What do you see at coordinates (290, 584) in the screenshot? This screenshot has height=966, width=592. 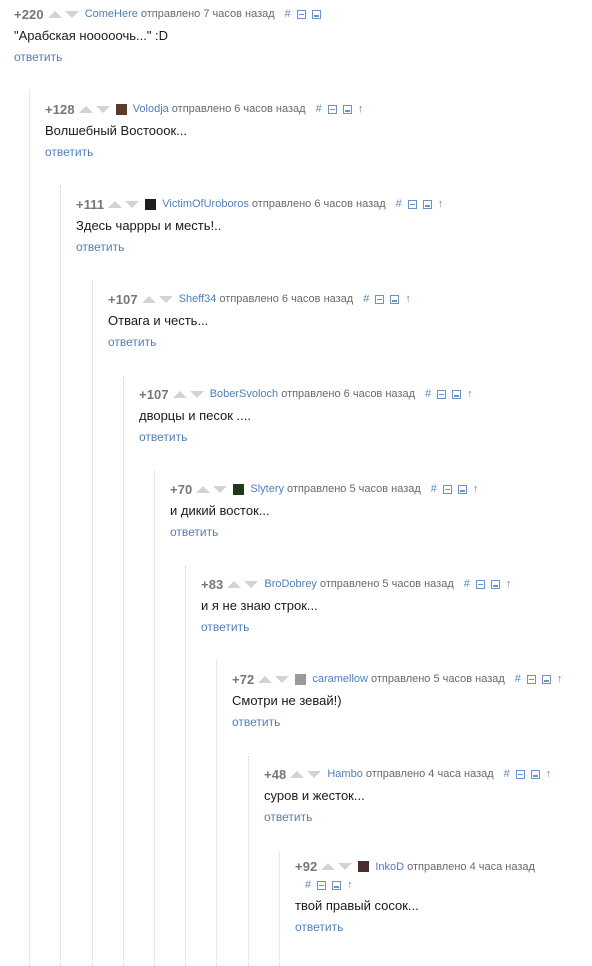 I see `author-link: BroDobrey` at bounding box center [290, 584].